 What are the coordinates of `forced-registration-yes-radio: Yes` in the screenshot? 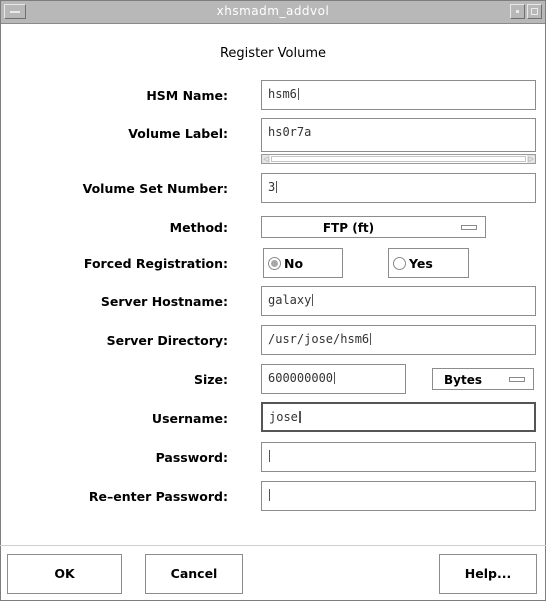 It's located at (428, 263).